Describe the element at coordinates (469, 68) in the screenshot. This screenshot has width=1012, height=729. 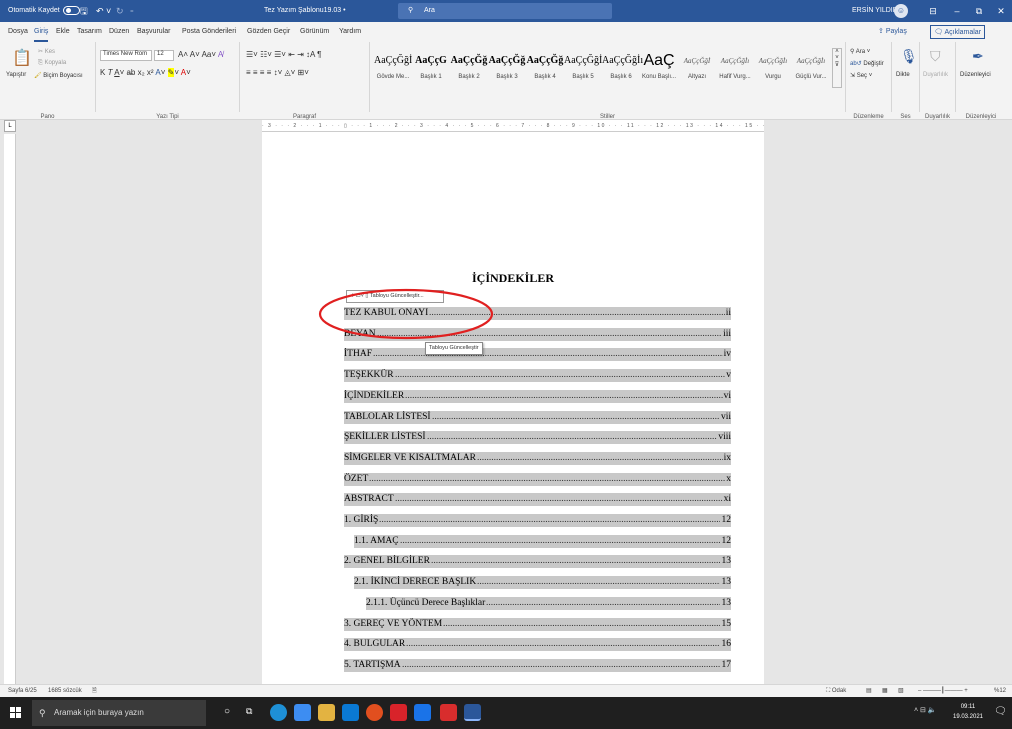
I see `style-item: AaÇçĞğ Başlık 2` at that location.